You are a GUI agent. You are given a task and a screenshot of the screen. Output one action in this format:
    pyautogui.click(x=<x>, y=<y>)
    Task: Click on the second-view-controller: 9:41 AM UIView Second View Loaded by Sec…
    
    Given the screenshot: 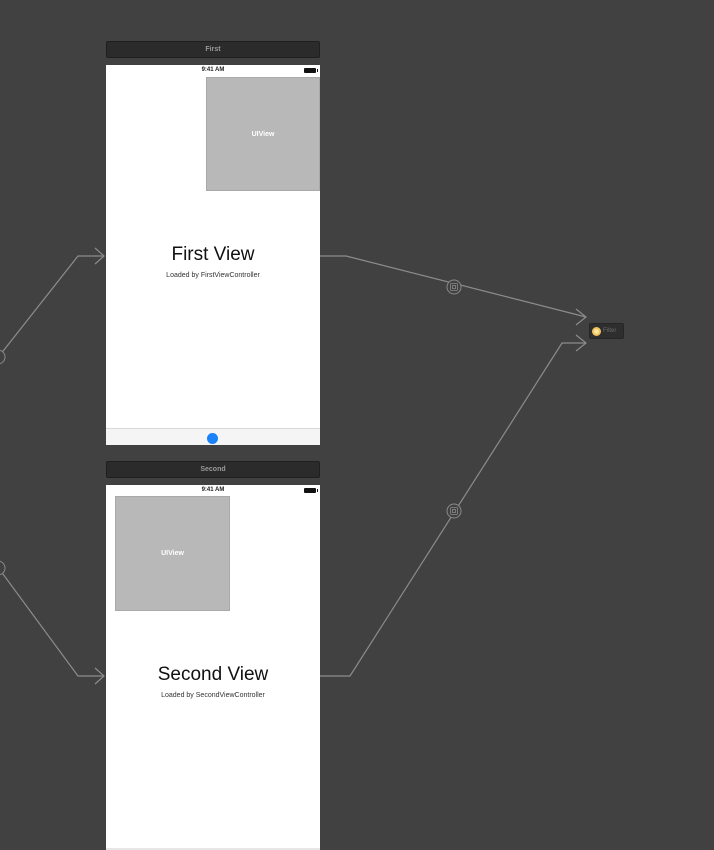 What is the action you would take?
    pyautogui.click(x=213, y=667)
    